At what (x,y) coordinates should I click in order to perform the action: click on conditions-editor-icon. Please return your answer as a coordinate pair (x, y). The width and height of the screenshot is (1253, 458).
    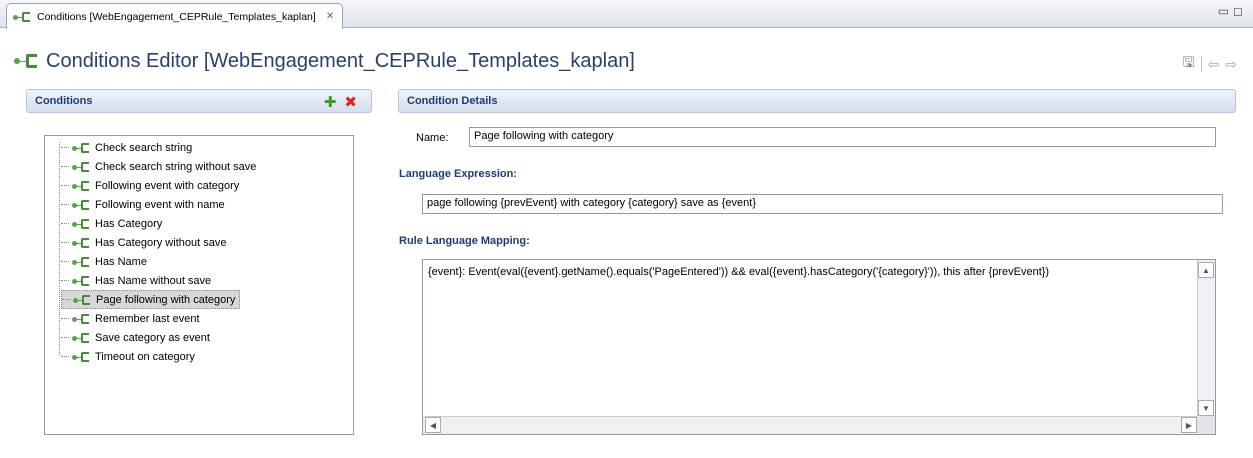
    Looking at the image, I should click on (27, 61).